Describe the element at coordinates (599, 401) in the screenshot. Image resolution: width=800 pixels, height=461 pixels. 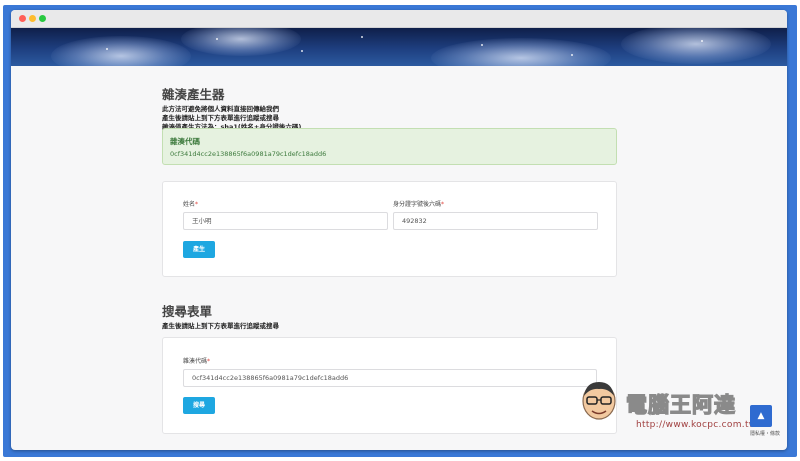
I see `mascot-face-icon` at that location.